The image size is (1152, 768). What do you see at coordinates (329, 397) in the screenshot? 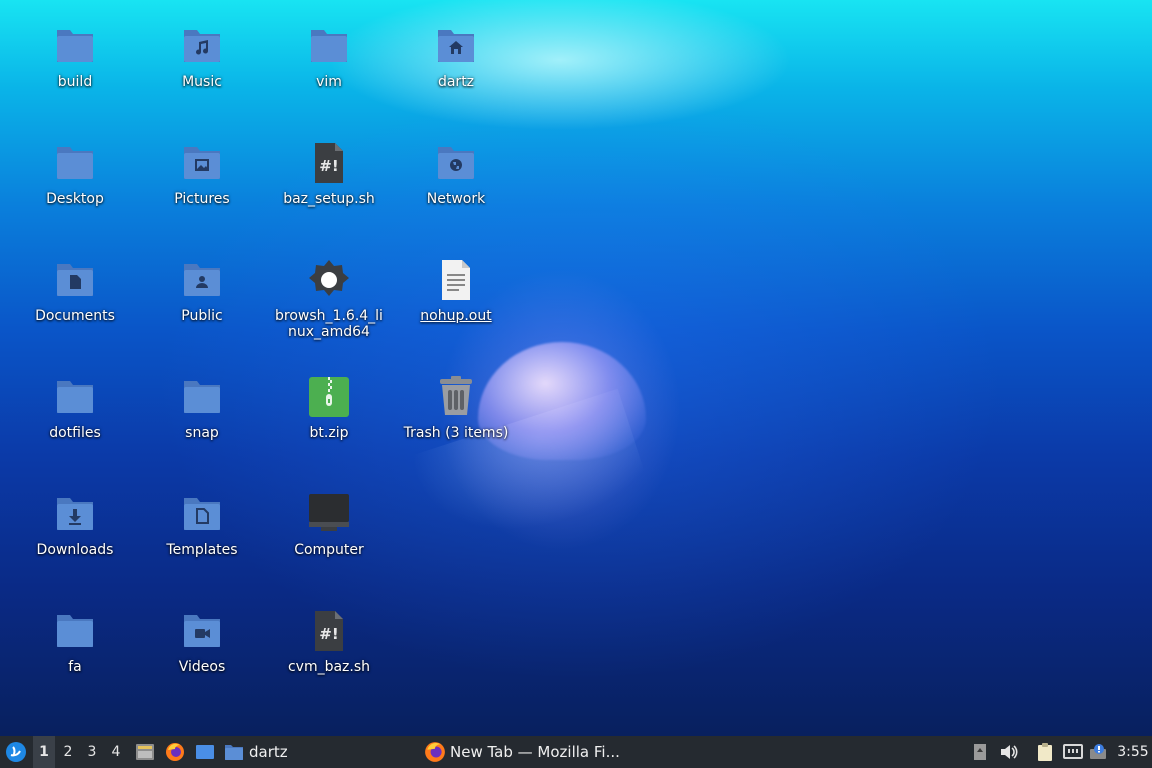
I see `zip-archive-icon` at bounding box center [329, 397].